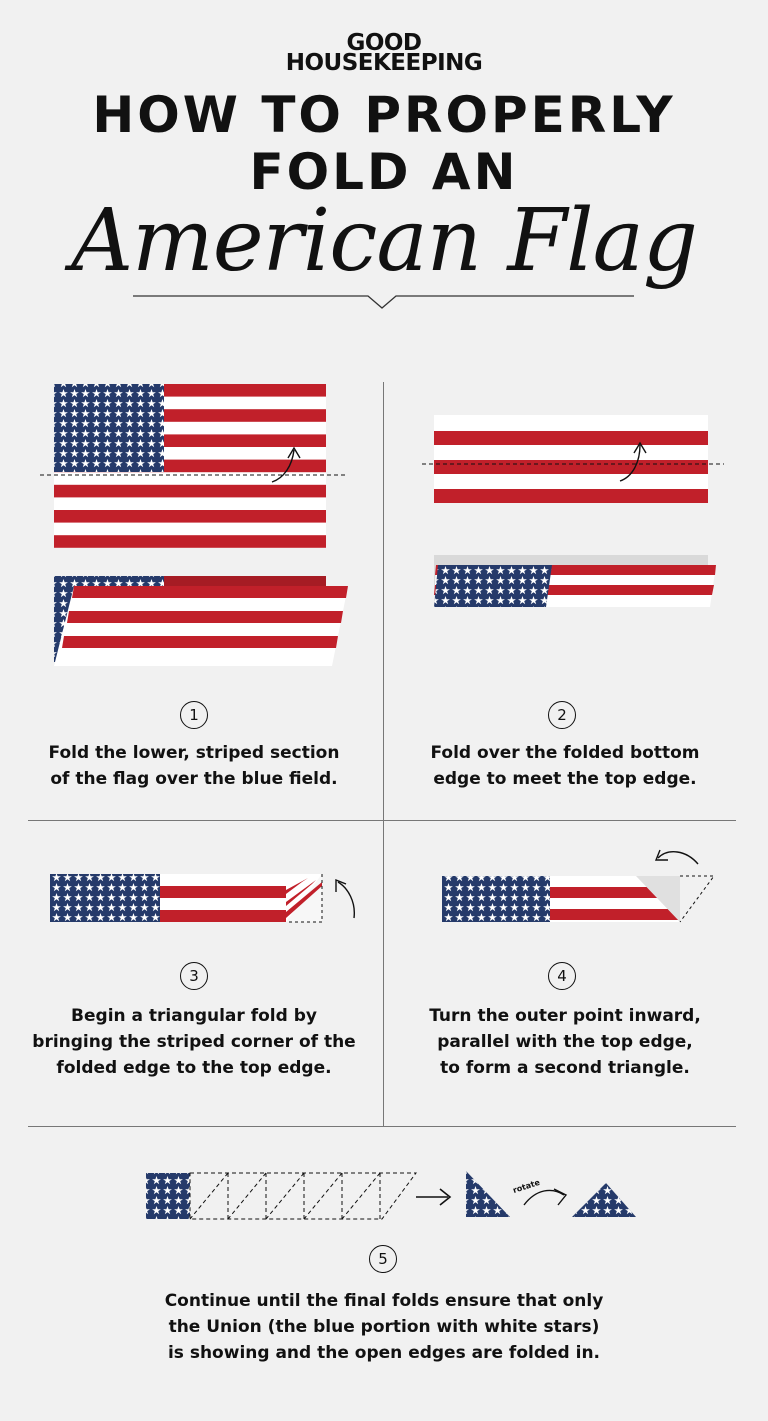 Image resolution: width=768 pixels, height=1421 pixels. I want to click on step-5-number: 5, so click(383, 1259).